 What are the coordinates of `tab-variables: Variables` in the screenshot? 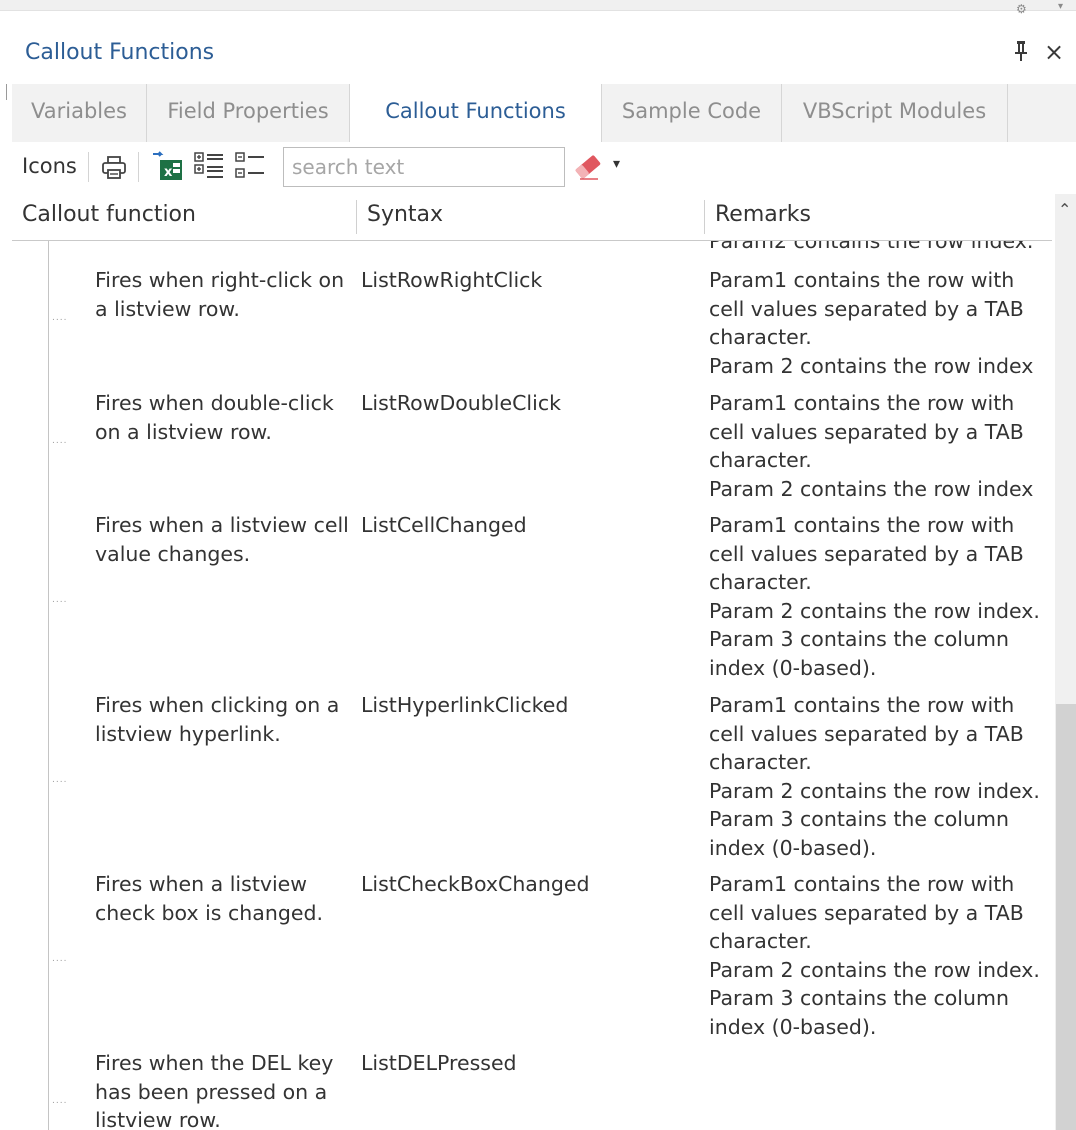 It's located at (79, 113).